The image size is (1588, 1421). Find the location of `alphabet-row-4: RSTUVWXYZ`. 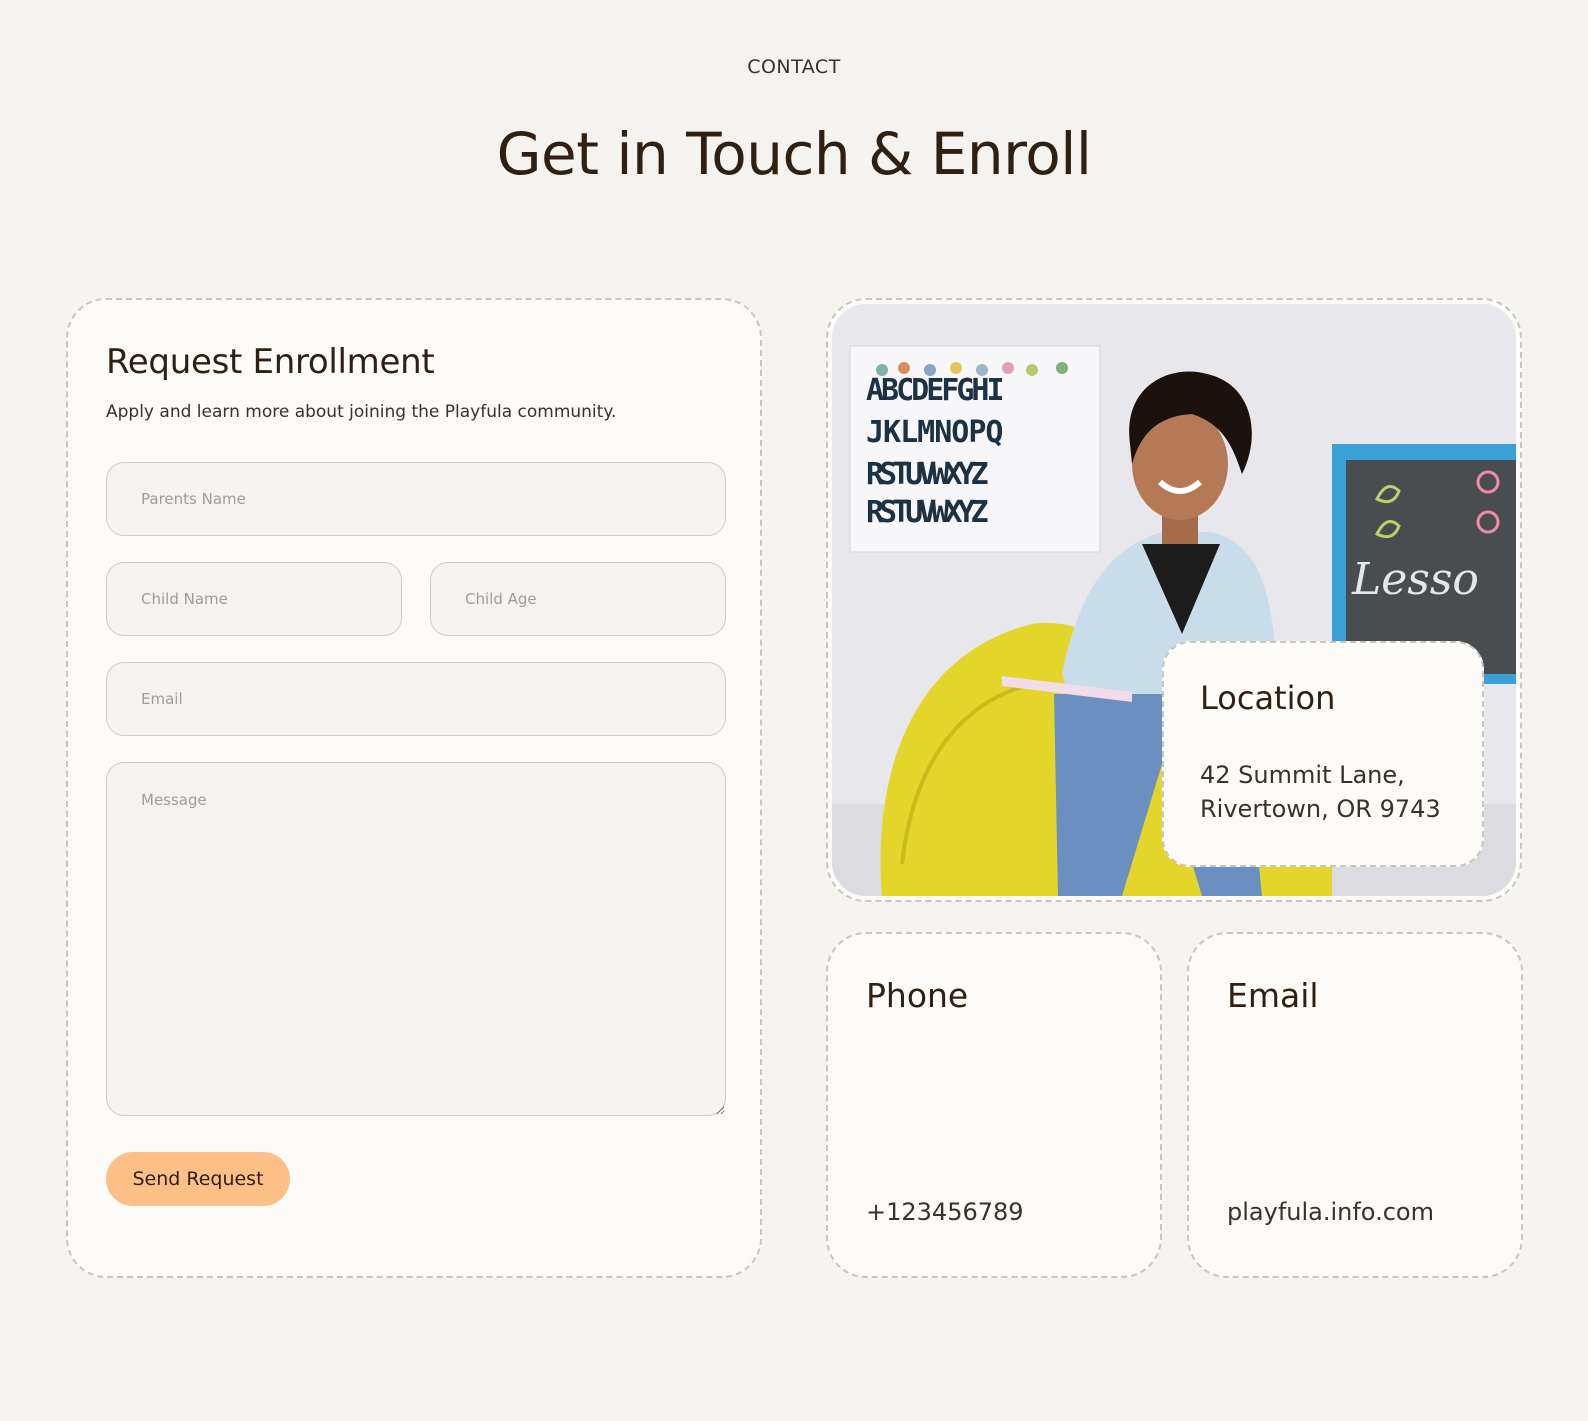

alphabet-row-4: RSTUVWXYZ is located at coordinates (926, 512).